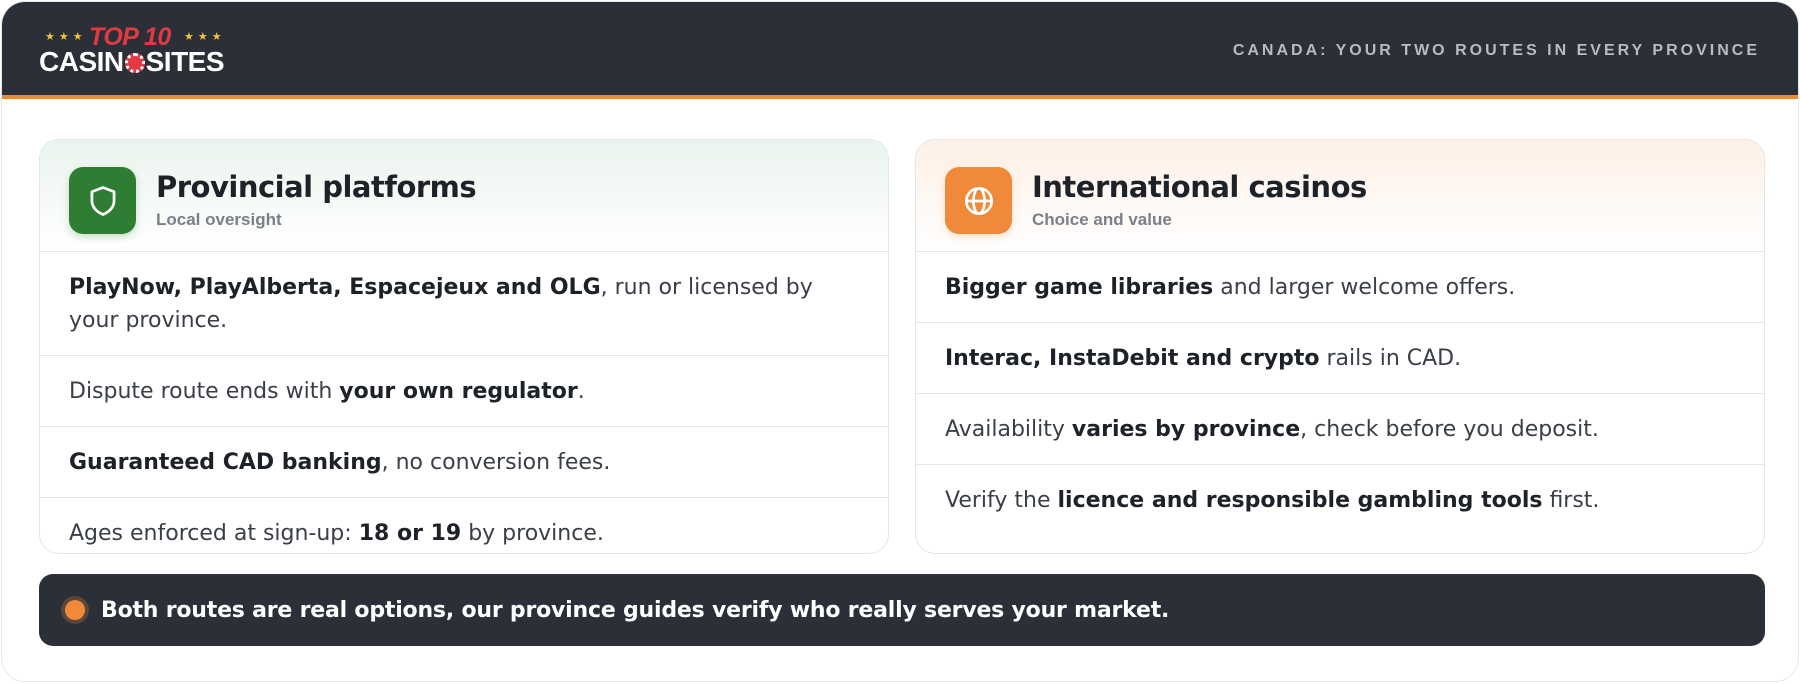  What do you see at coordinates (1199, 187) in the screenshot?
I see `card-title: International casinos` at bounding box center [1199, 187].